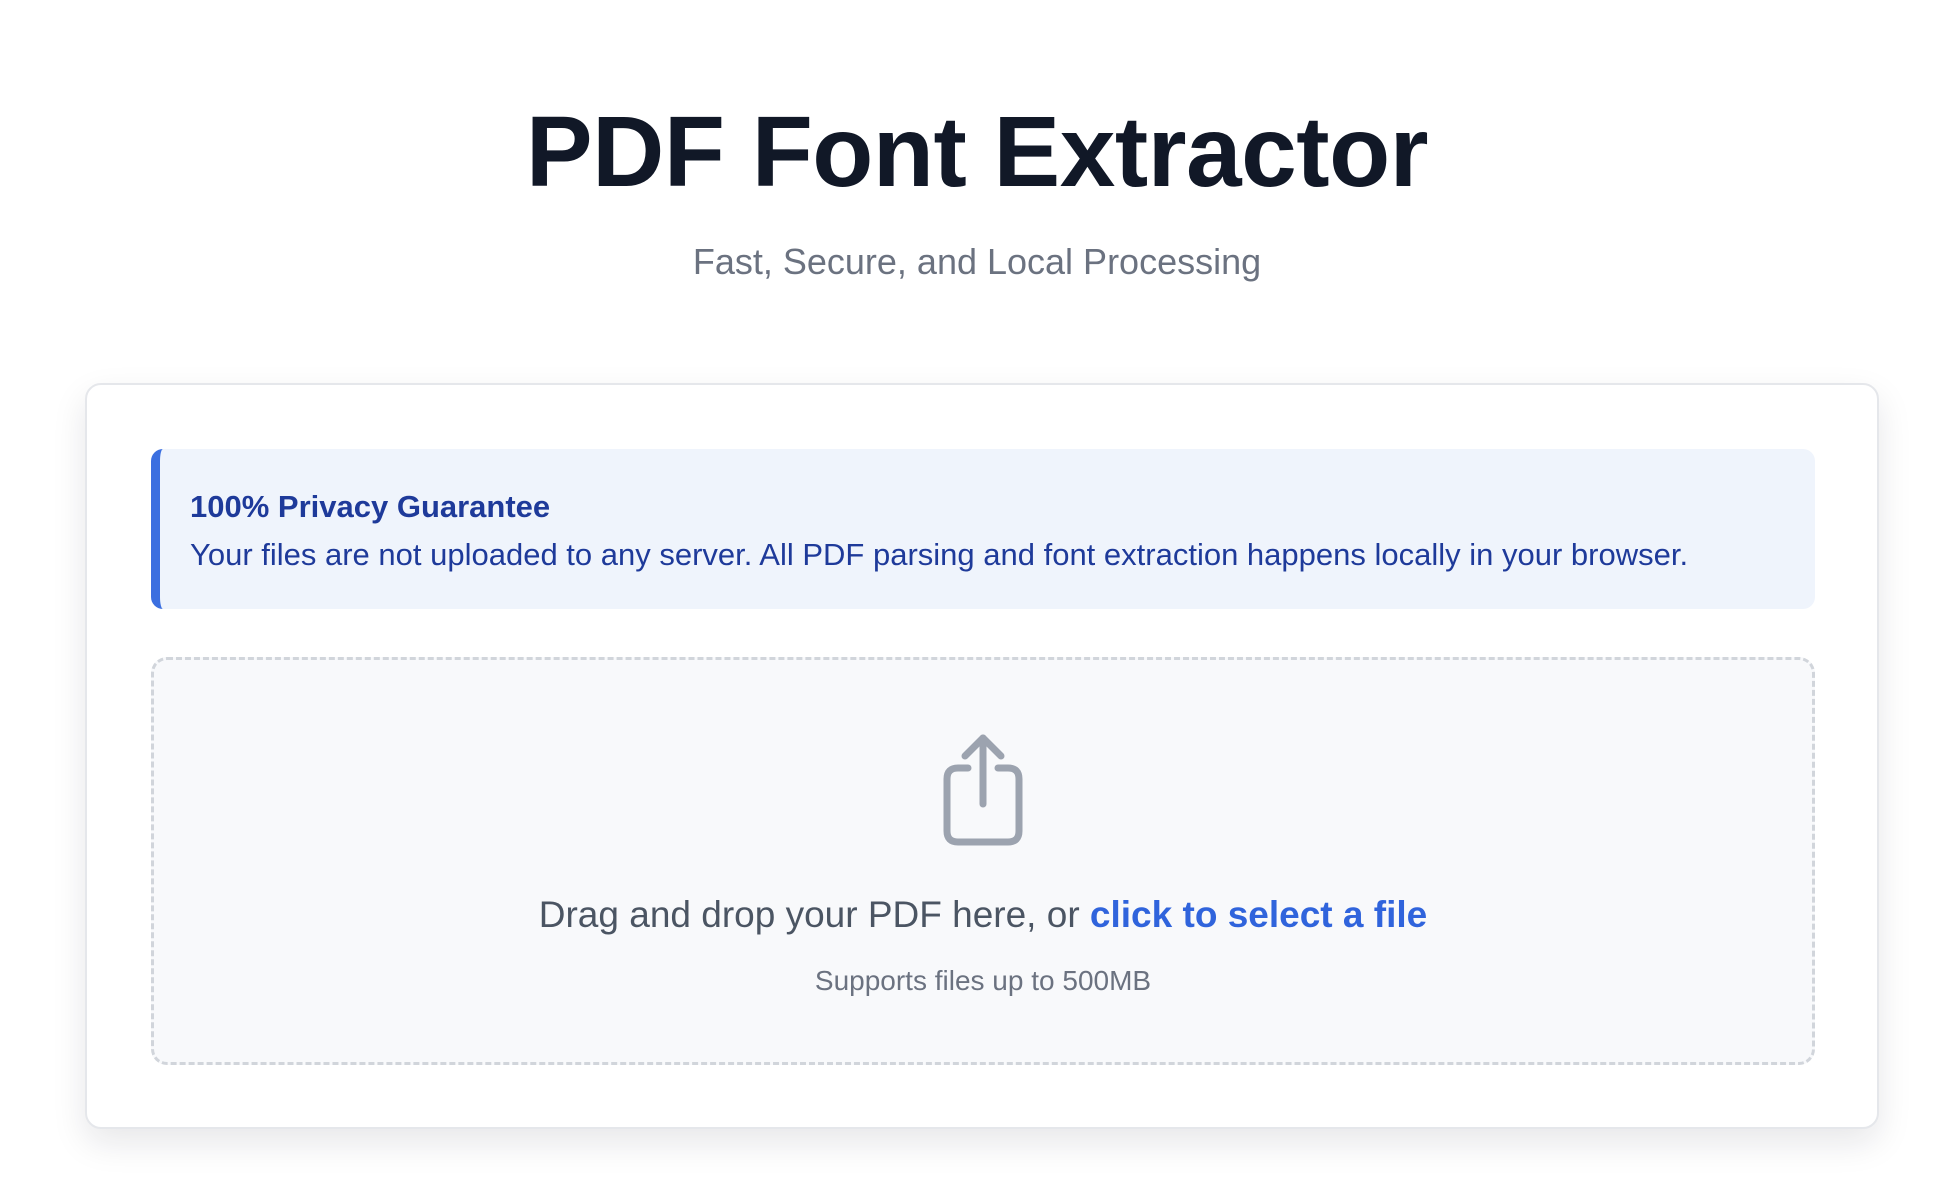 Image resolution: width=1954 pixels, height=1188 pixels. What do you see at coordinates (1258, 914) in the screenshot?
I see `select-file-link: click to select a file` at bounding box center [1258, 914].